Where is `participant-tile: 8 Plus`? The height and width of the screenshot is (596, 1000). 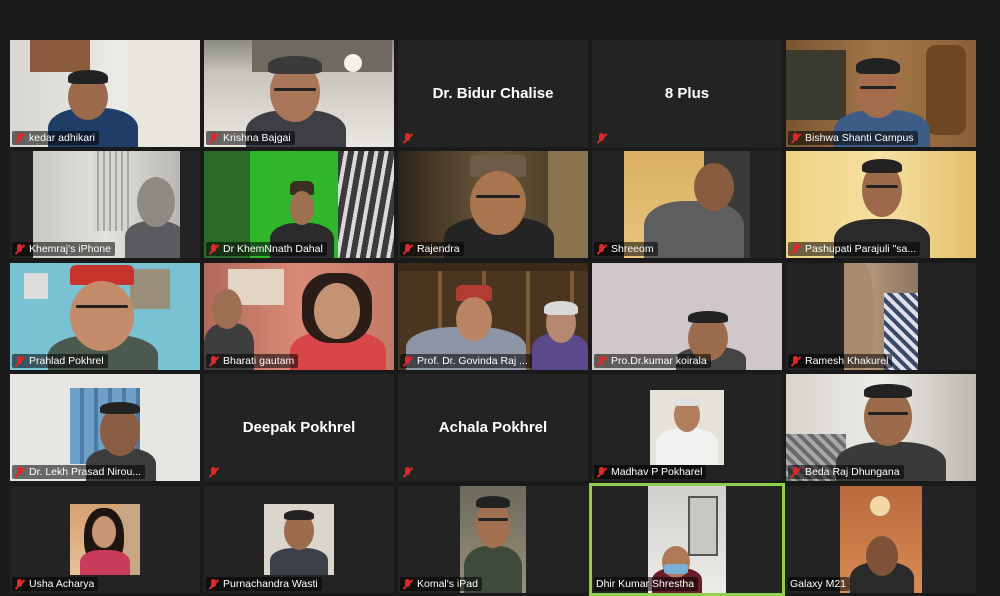 participant-tile: 8 Plus is located at coordinates (687, 93).